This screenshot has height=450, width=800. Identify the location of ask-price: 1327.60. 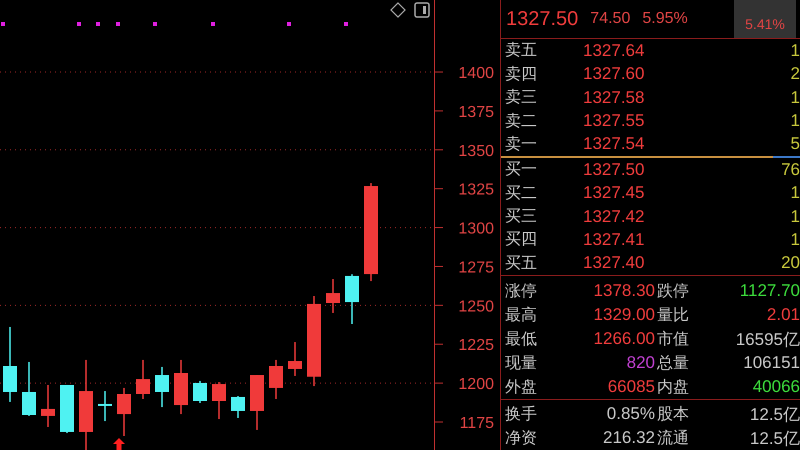
(614, 74).